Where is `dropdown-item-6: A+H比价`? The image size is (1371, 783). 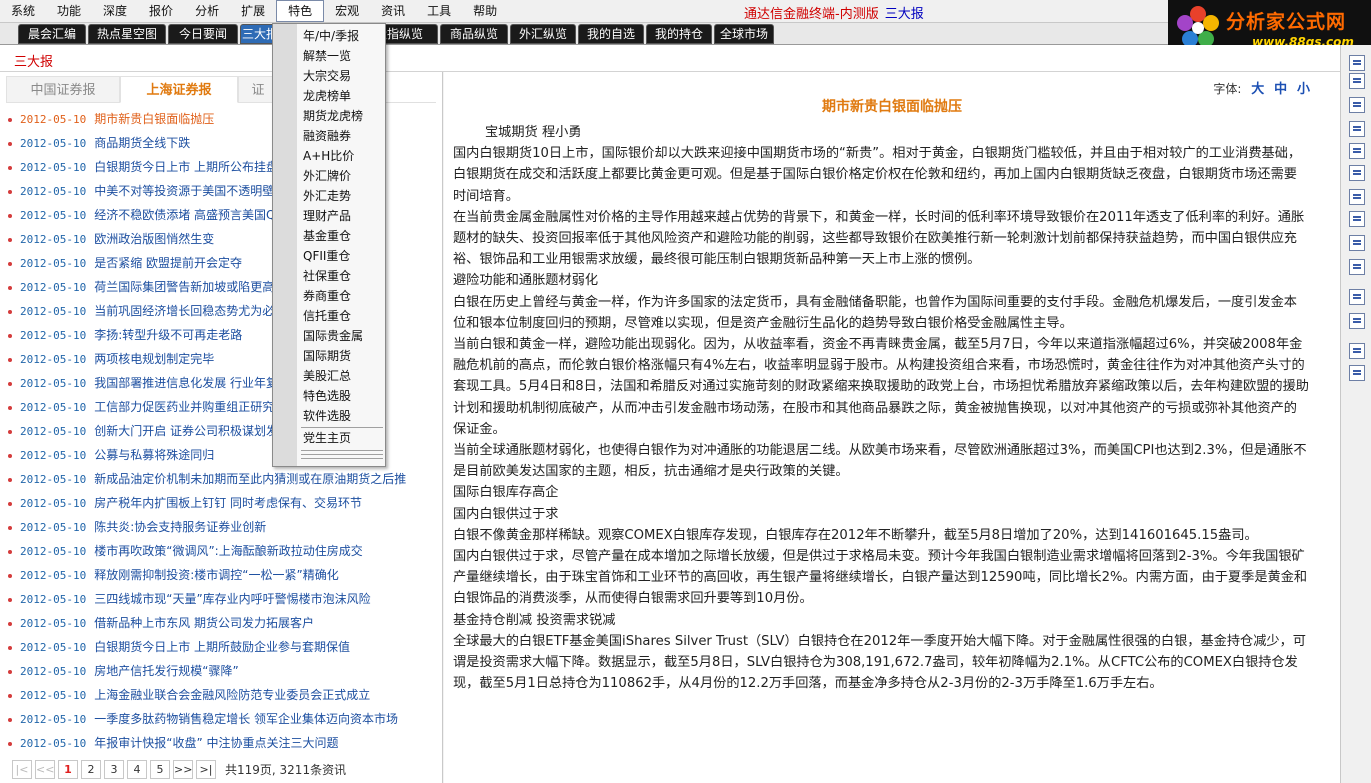 dropdown-item-6: A+H比价 is located at coordinates (328, 156).